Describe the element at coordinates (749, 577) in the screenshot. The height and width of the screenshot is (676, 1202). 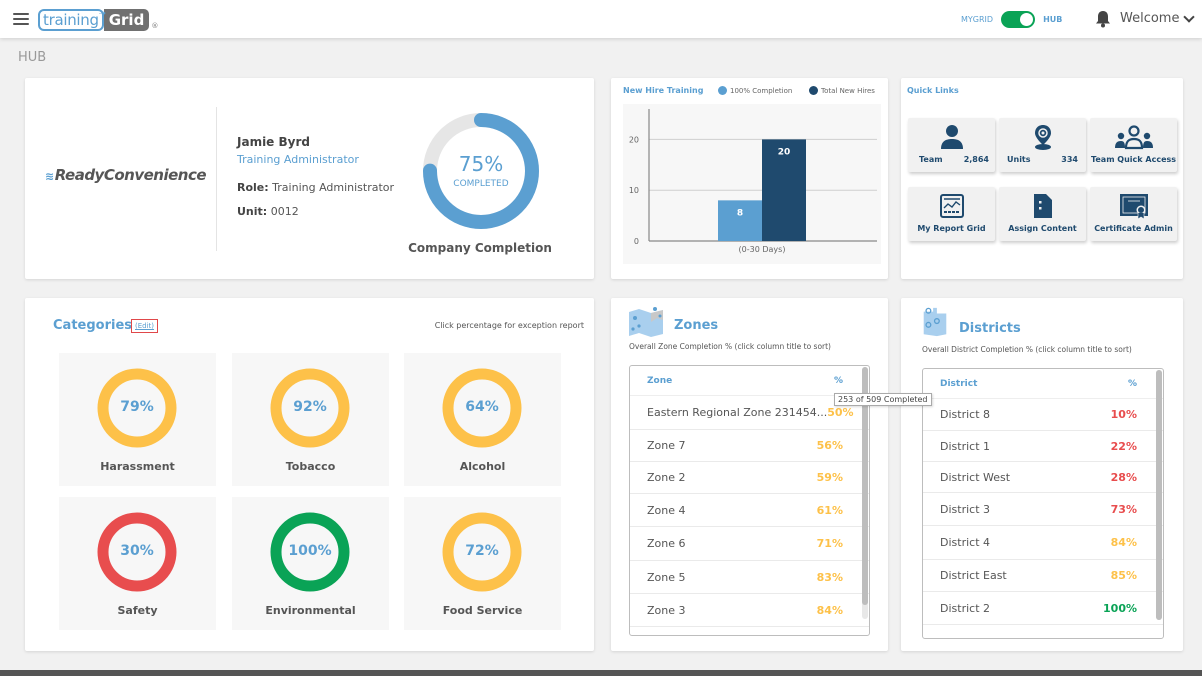
I see `table-row: Zone 5 83%` at that location.